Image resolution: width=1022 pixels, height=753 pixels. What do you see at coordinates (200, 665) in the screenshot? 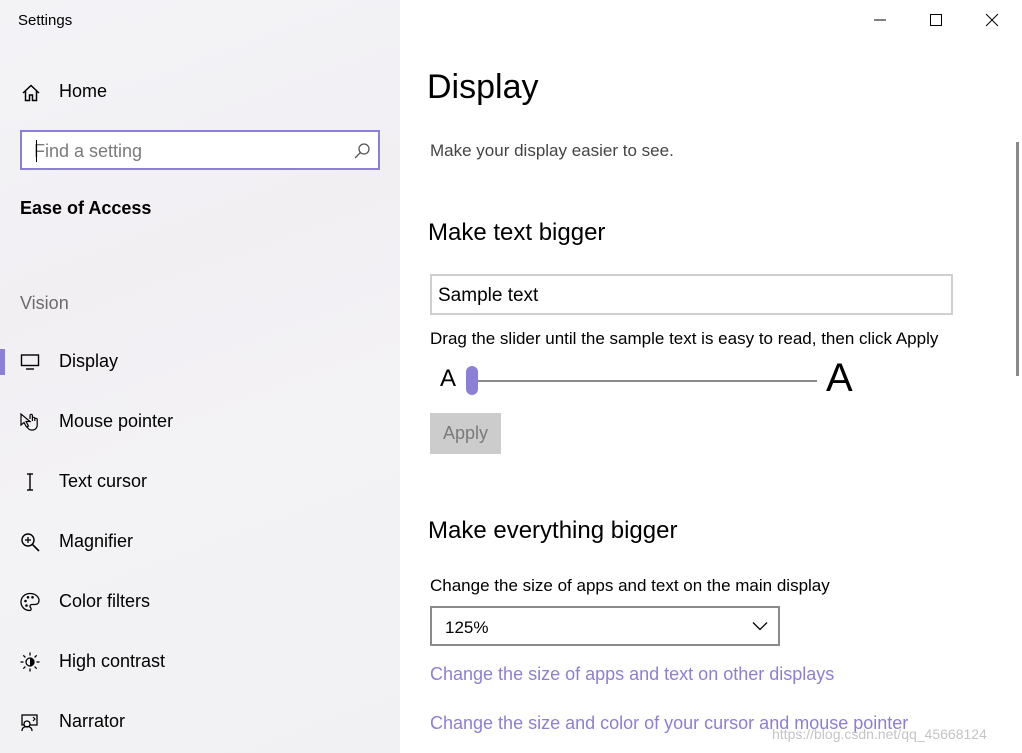
I see `sidebar-item-high-contrast: High contrast` at bounding box center [200, 665].